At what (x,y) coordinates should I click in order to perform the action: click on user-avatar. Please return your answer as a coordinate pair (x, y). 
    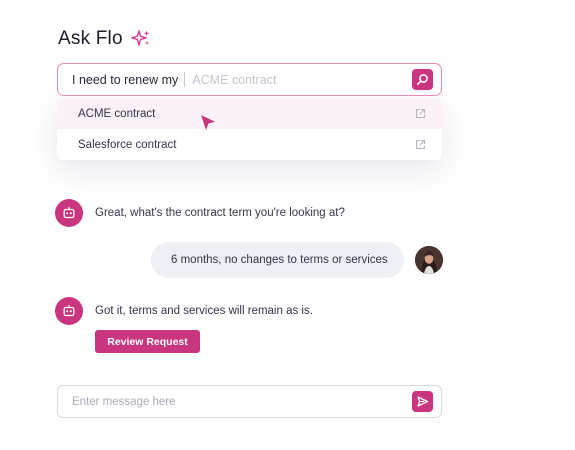
    Looking at the image, I should click on (429, 260).